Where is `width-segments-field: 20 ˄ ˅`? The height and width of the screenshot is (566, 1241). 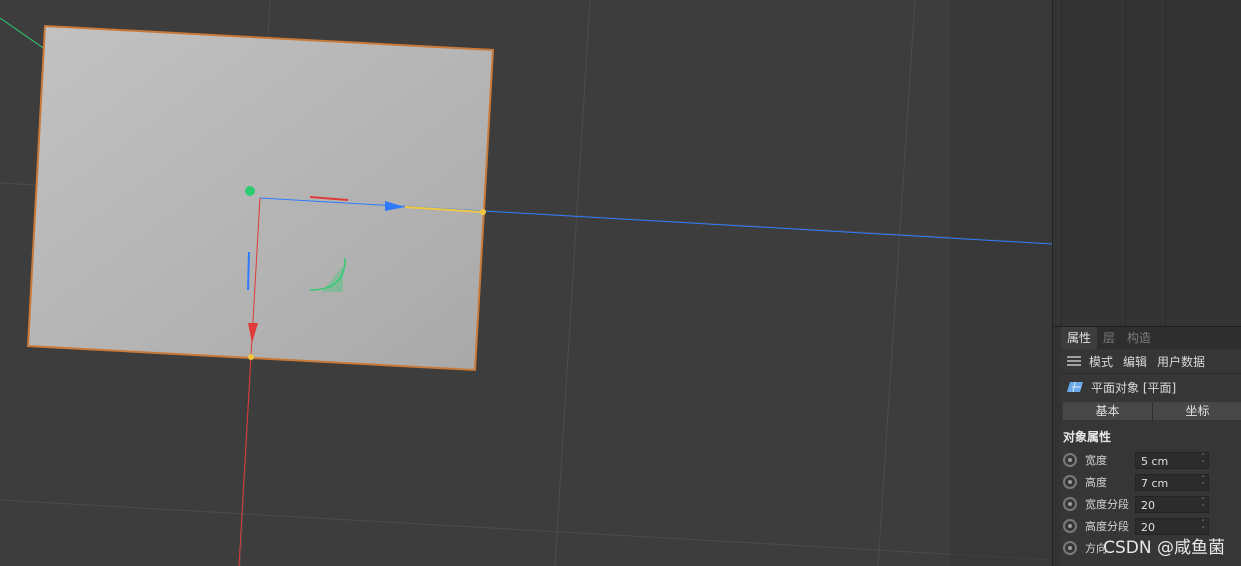 width-segments-field: 20 ˄ ˅ is located at coordinates (1172, 504).